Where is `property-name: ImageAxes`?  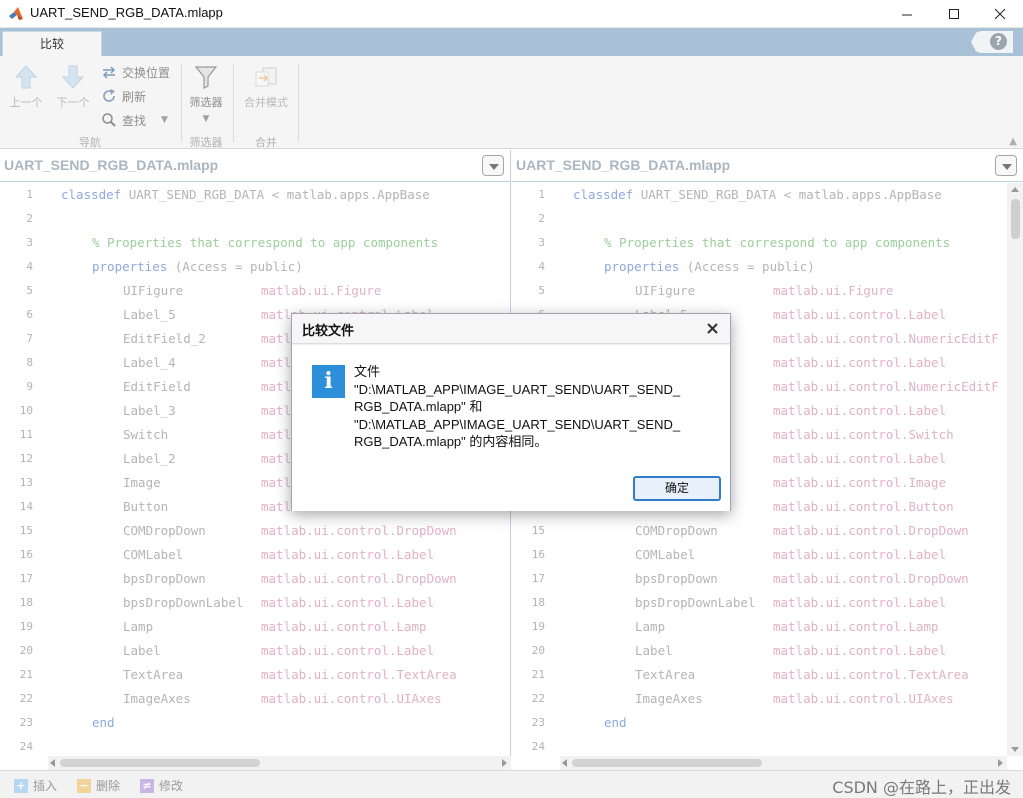
property-name: ImageAxes is located at coordinates (157, 698).